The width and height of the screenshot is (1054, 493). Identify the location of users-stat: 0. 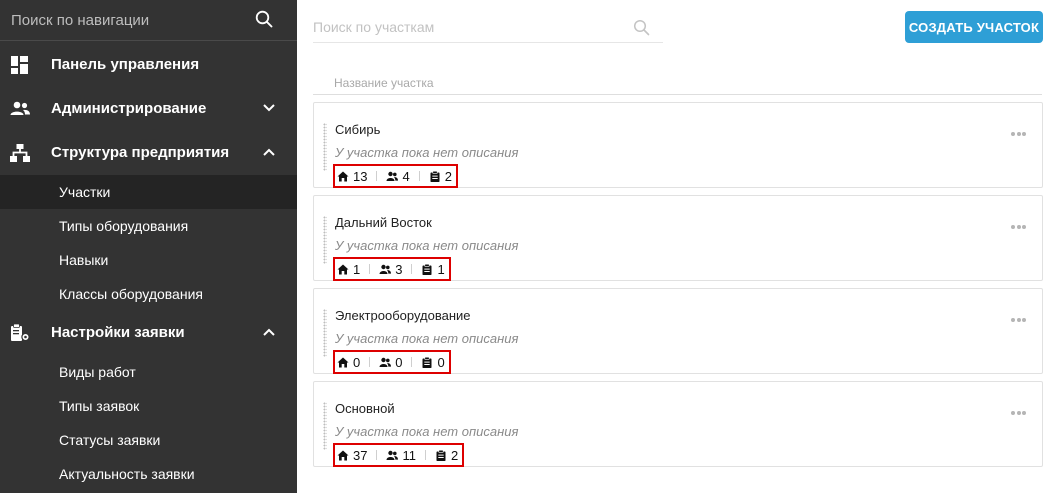
(390, 362).